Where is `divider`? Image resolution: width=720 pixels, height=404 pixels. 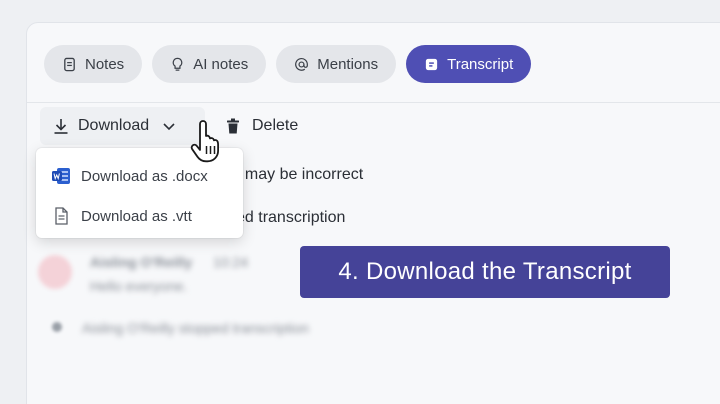 divider is located at coordinates (373, 102).